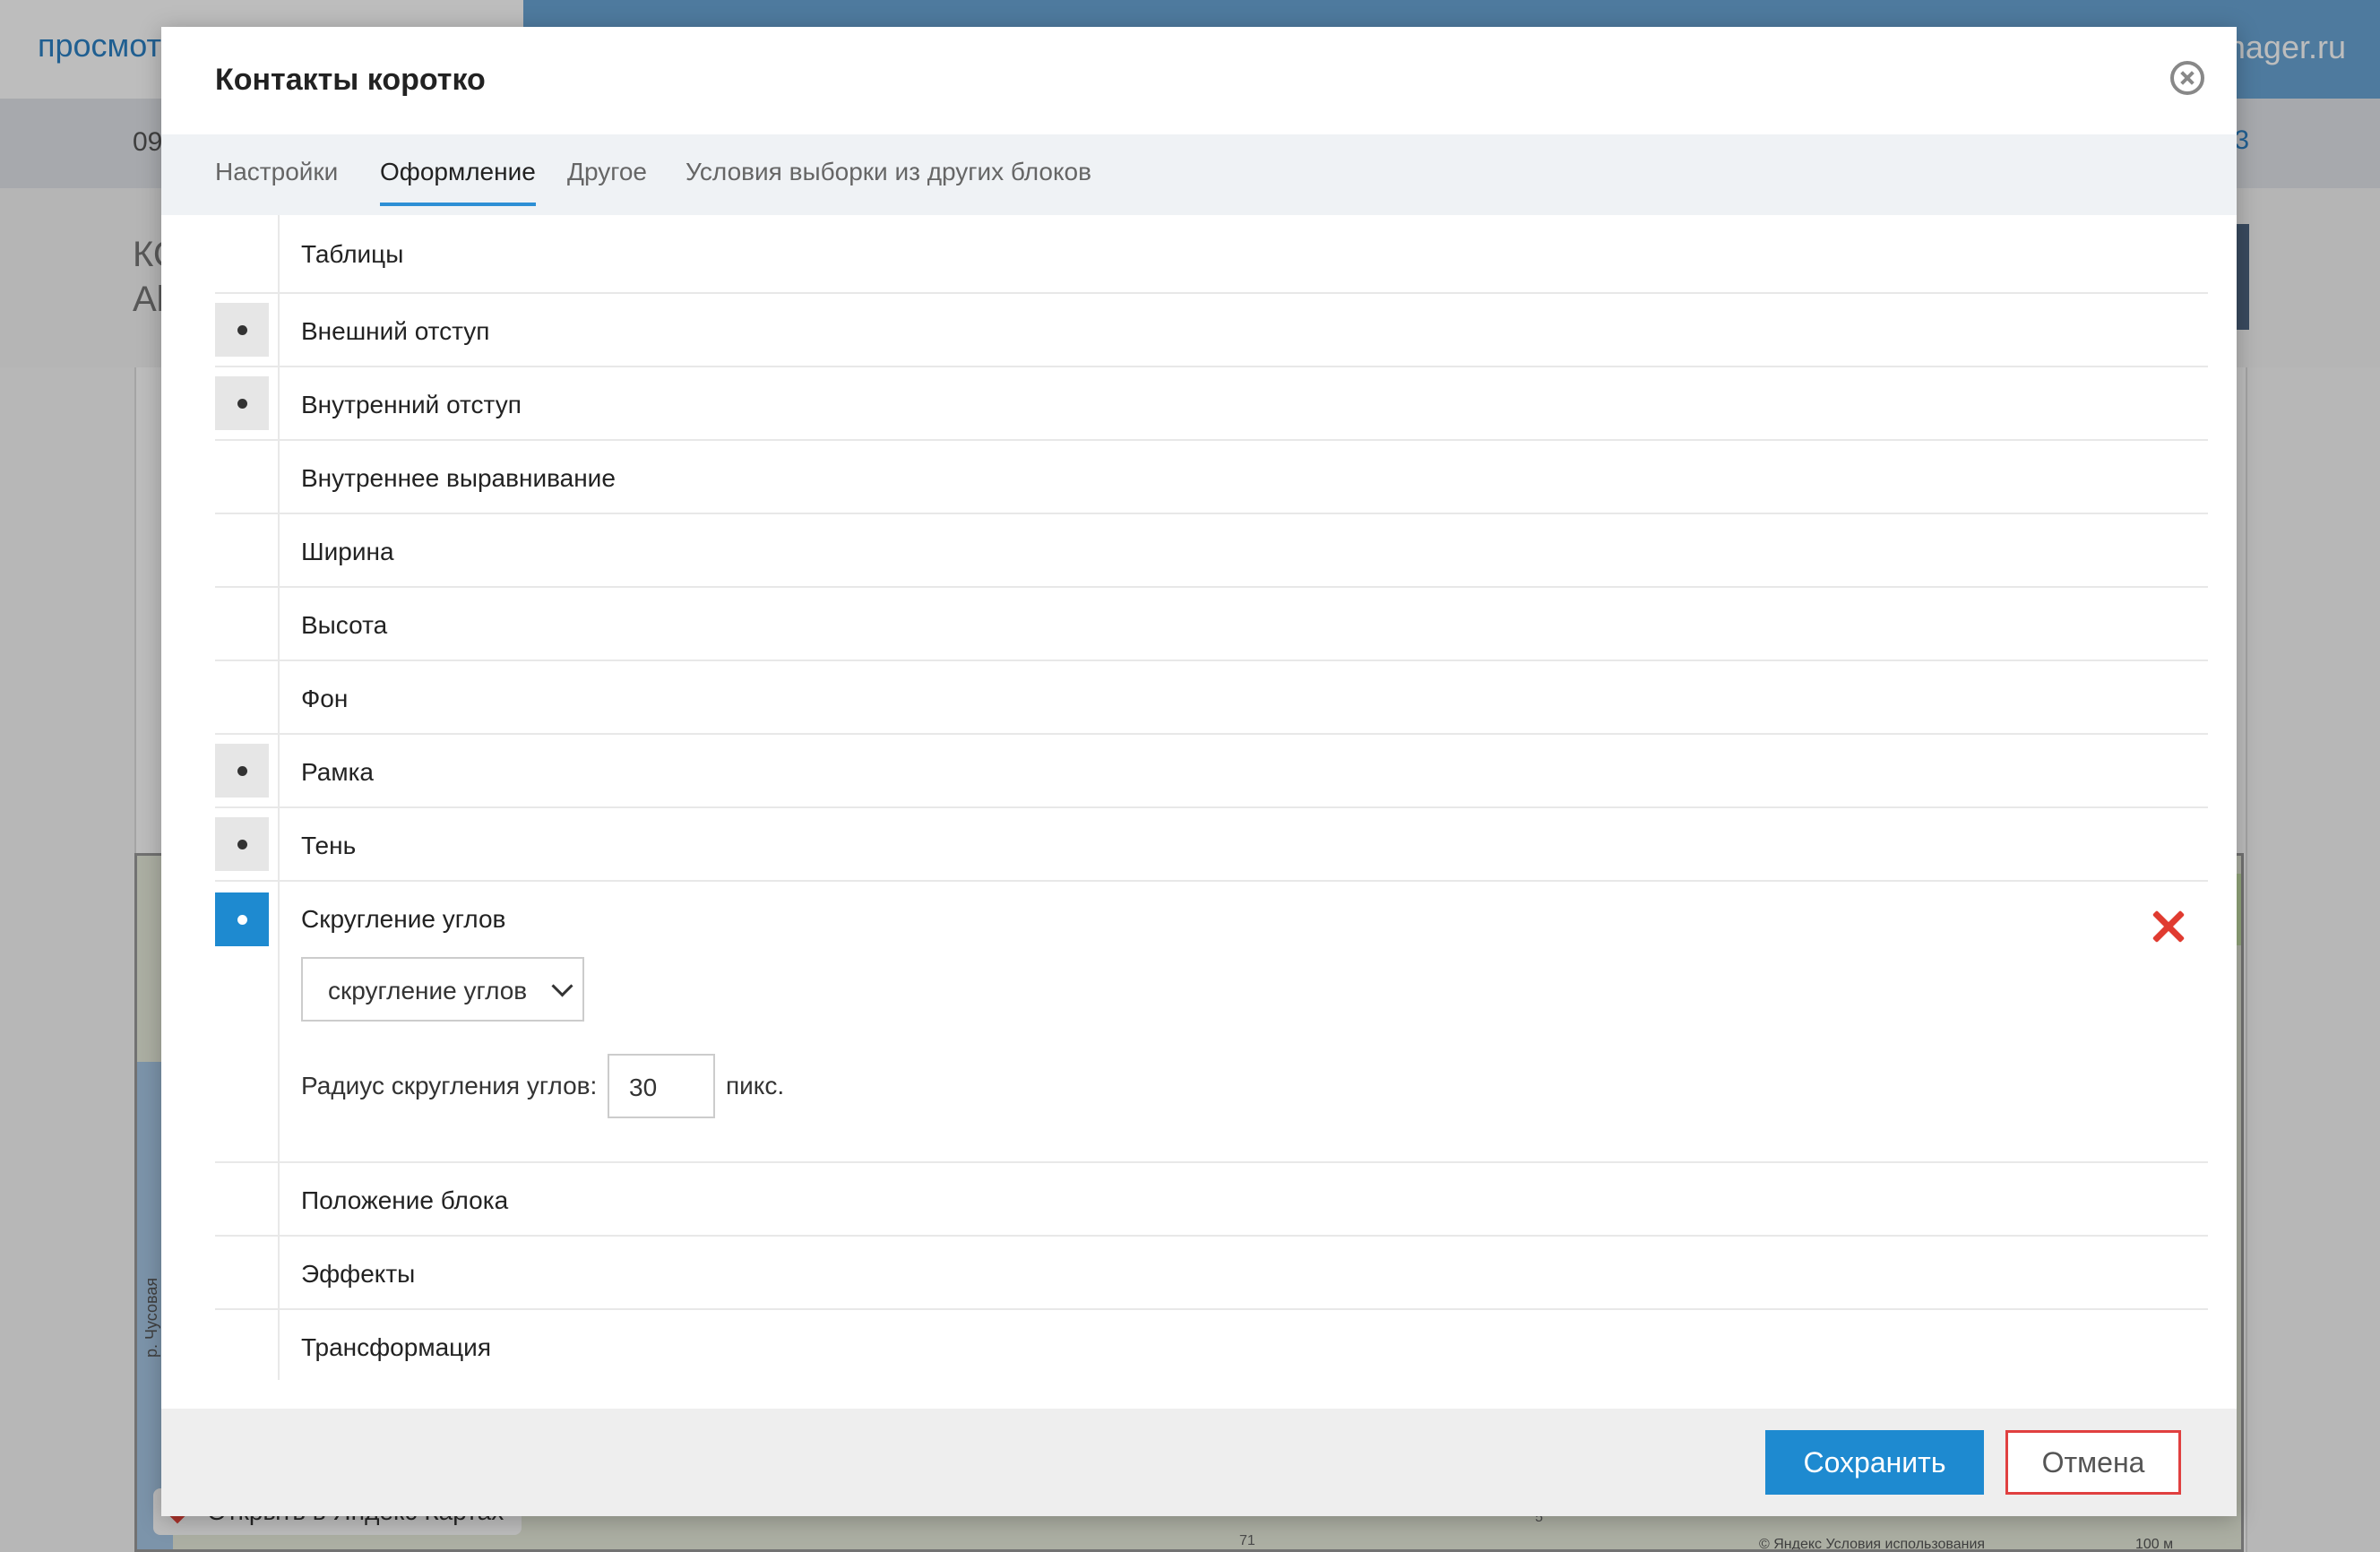  What do you see at coordinates (396, 1347) in the screenshot?
I see `option-label: Трансформация` at bounding box center [396, 1347].